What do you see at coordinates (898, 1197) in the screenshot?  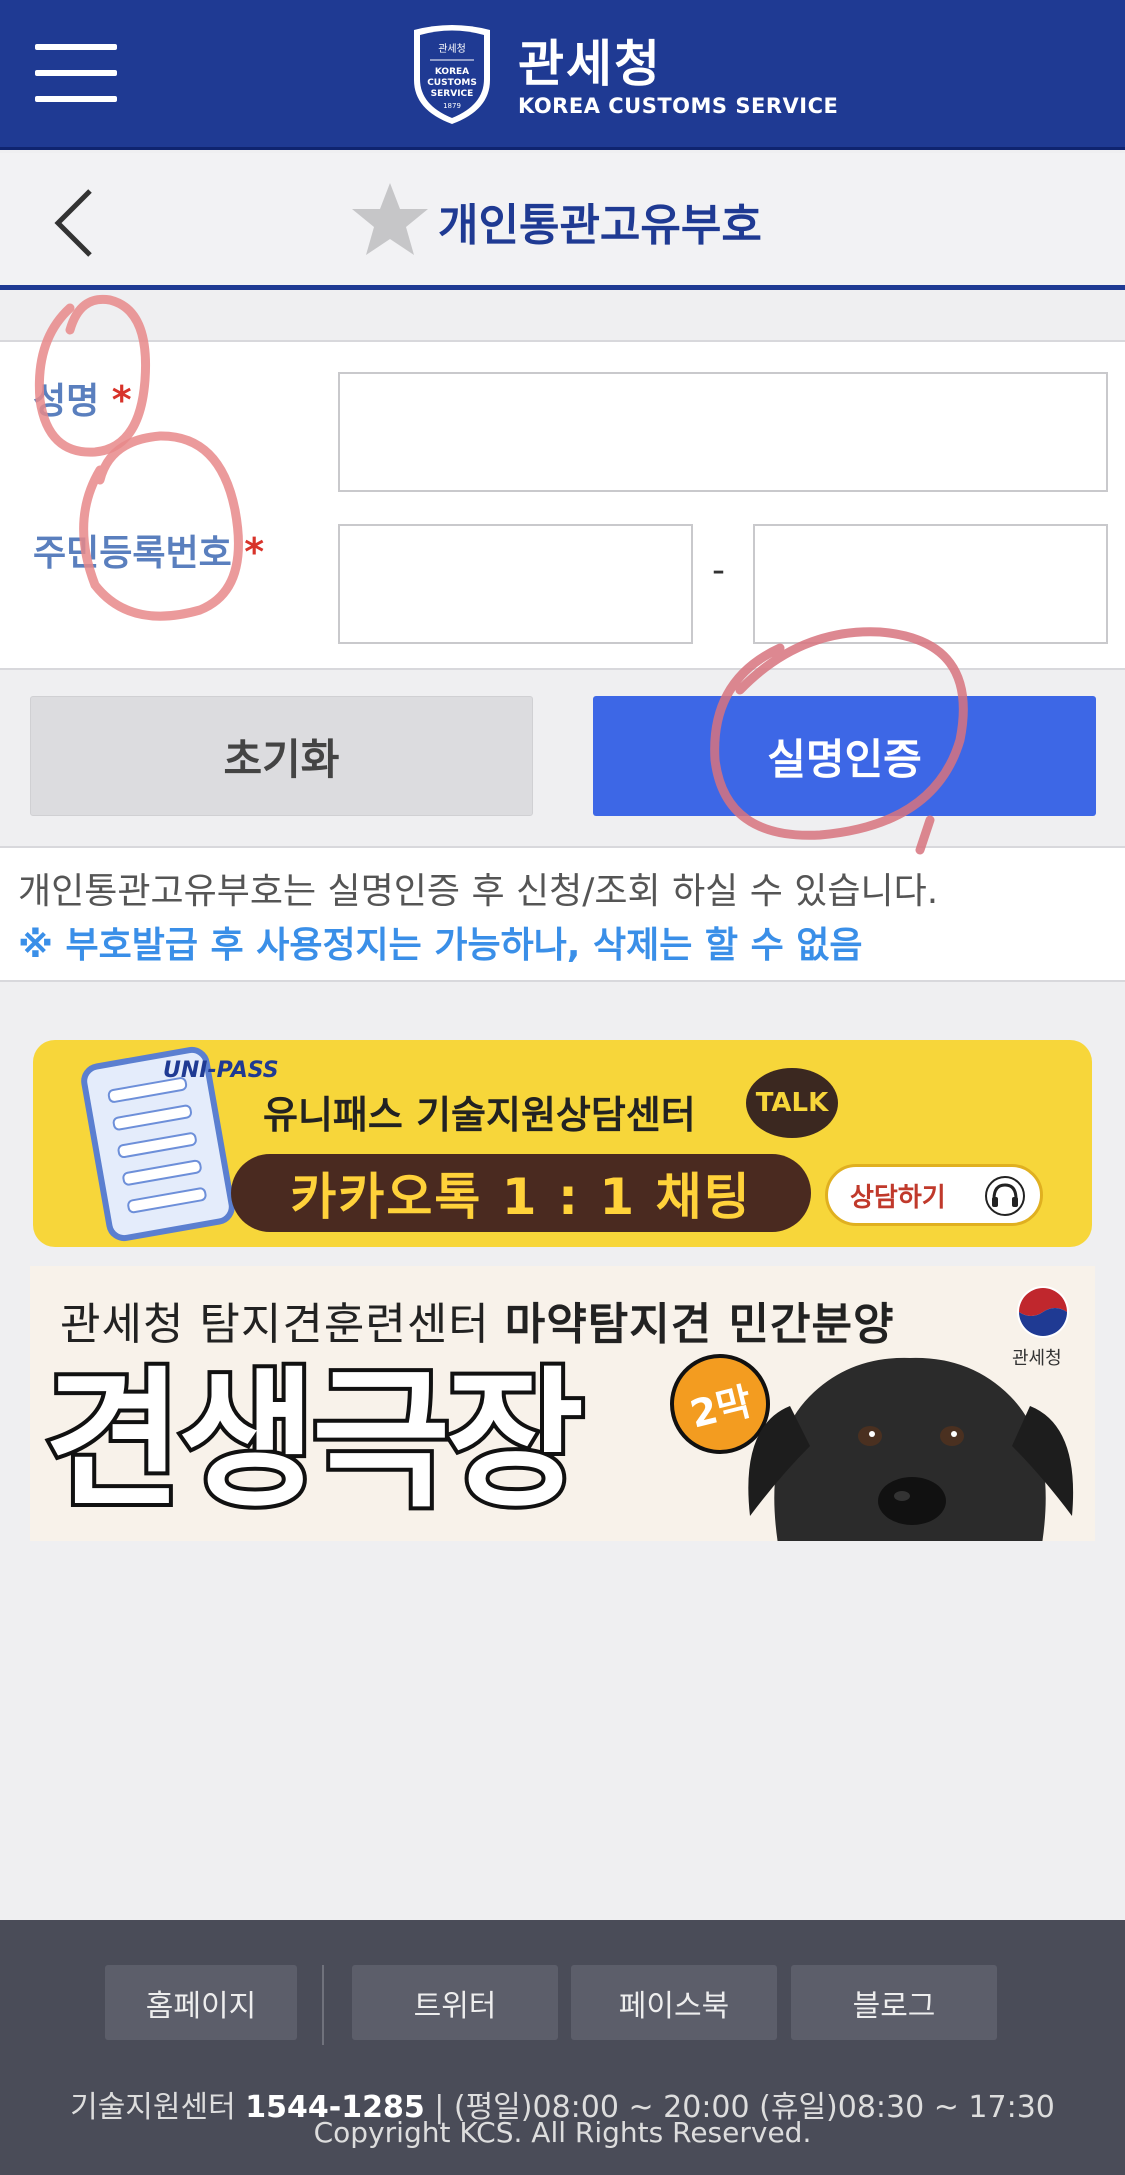 I see `consult-button-label: 상담하기` at bounding box center [898, 1197].